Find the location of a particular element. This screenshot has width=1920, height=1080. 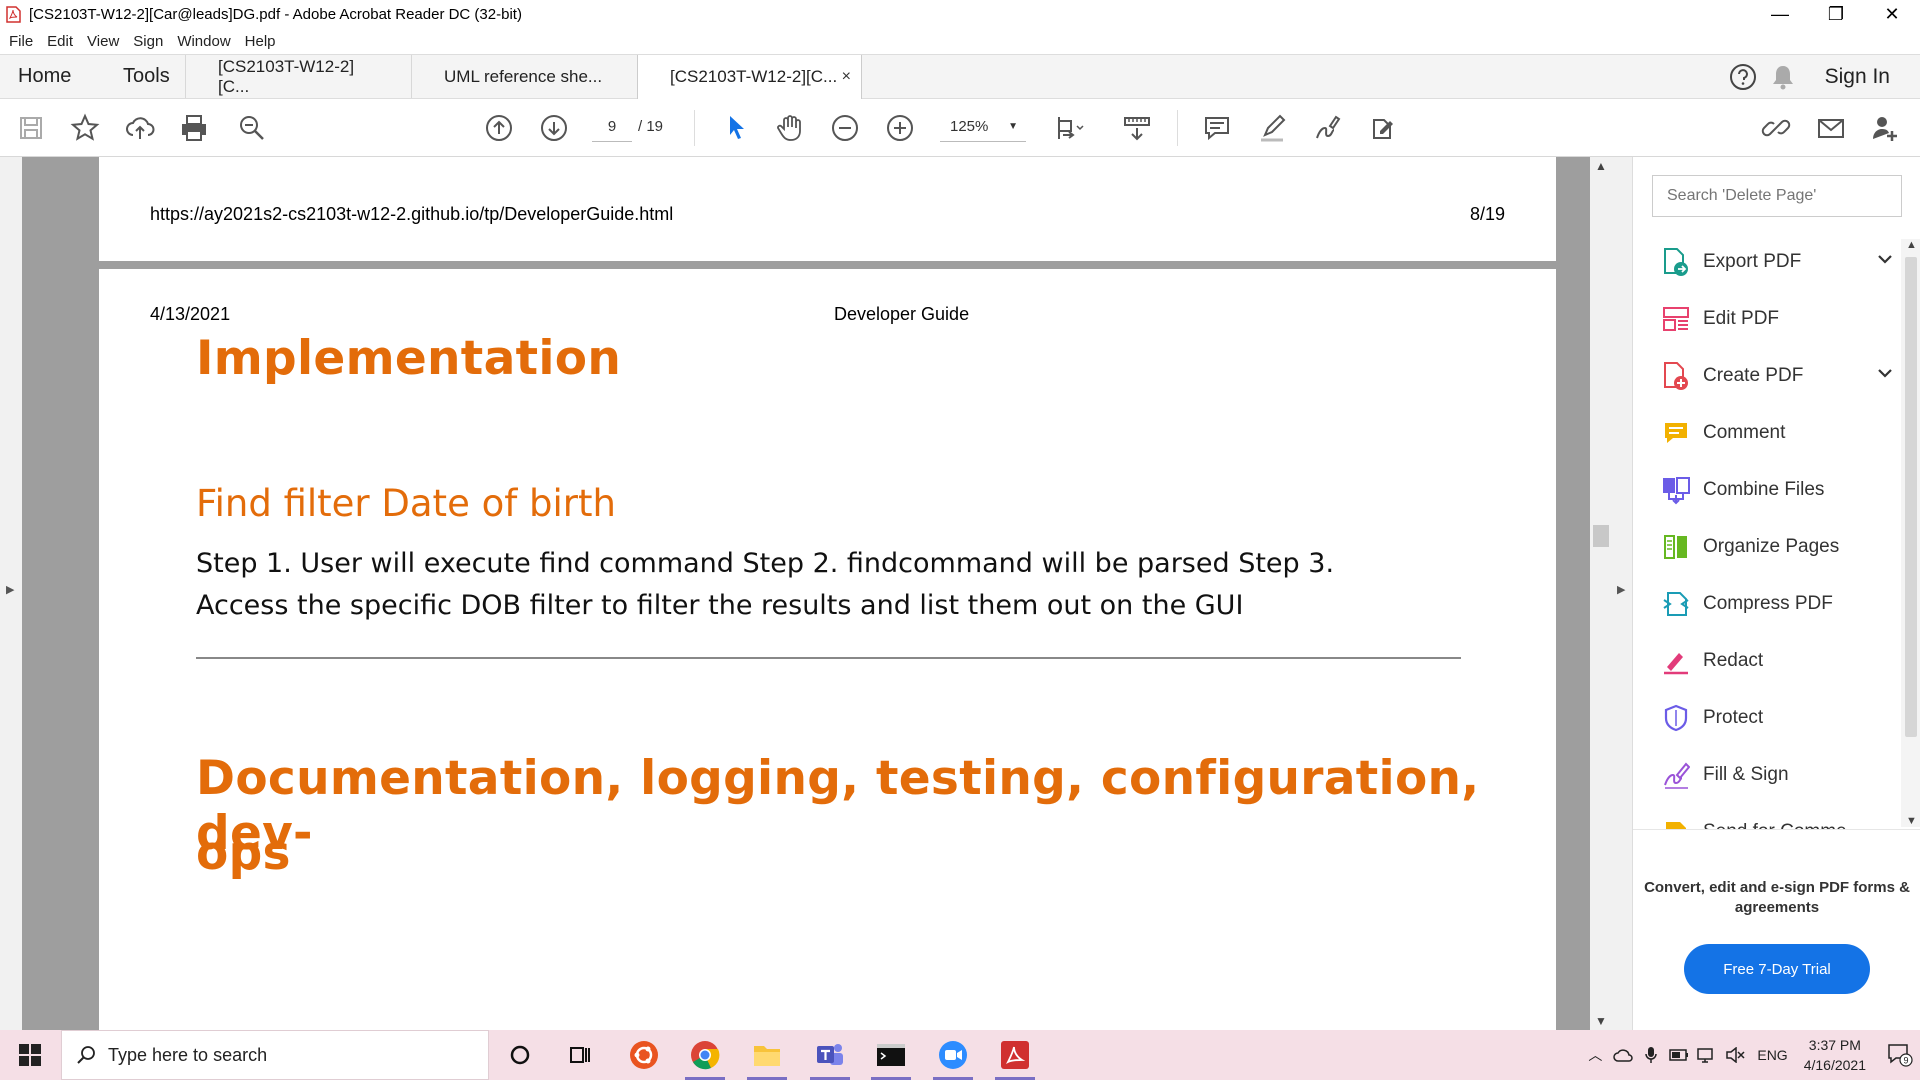

minimize-button: — is located at coordinates (1780, 14).